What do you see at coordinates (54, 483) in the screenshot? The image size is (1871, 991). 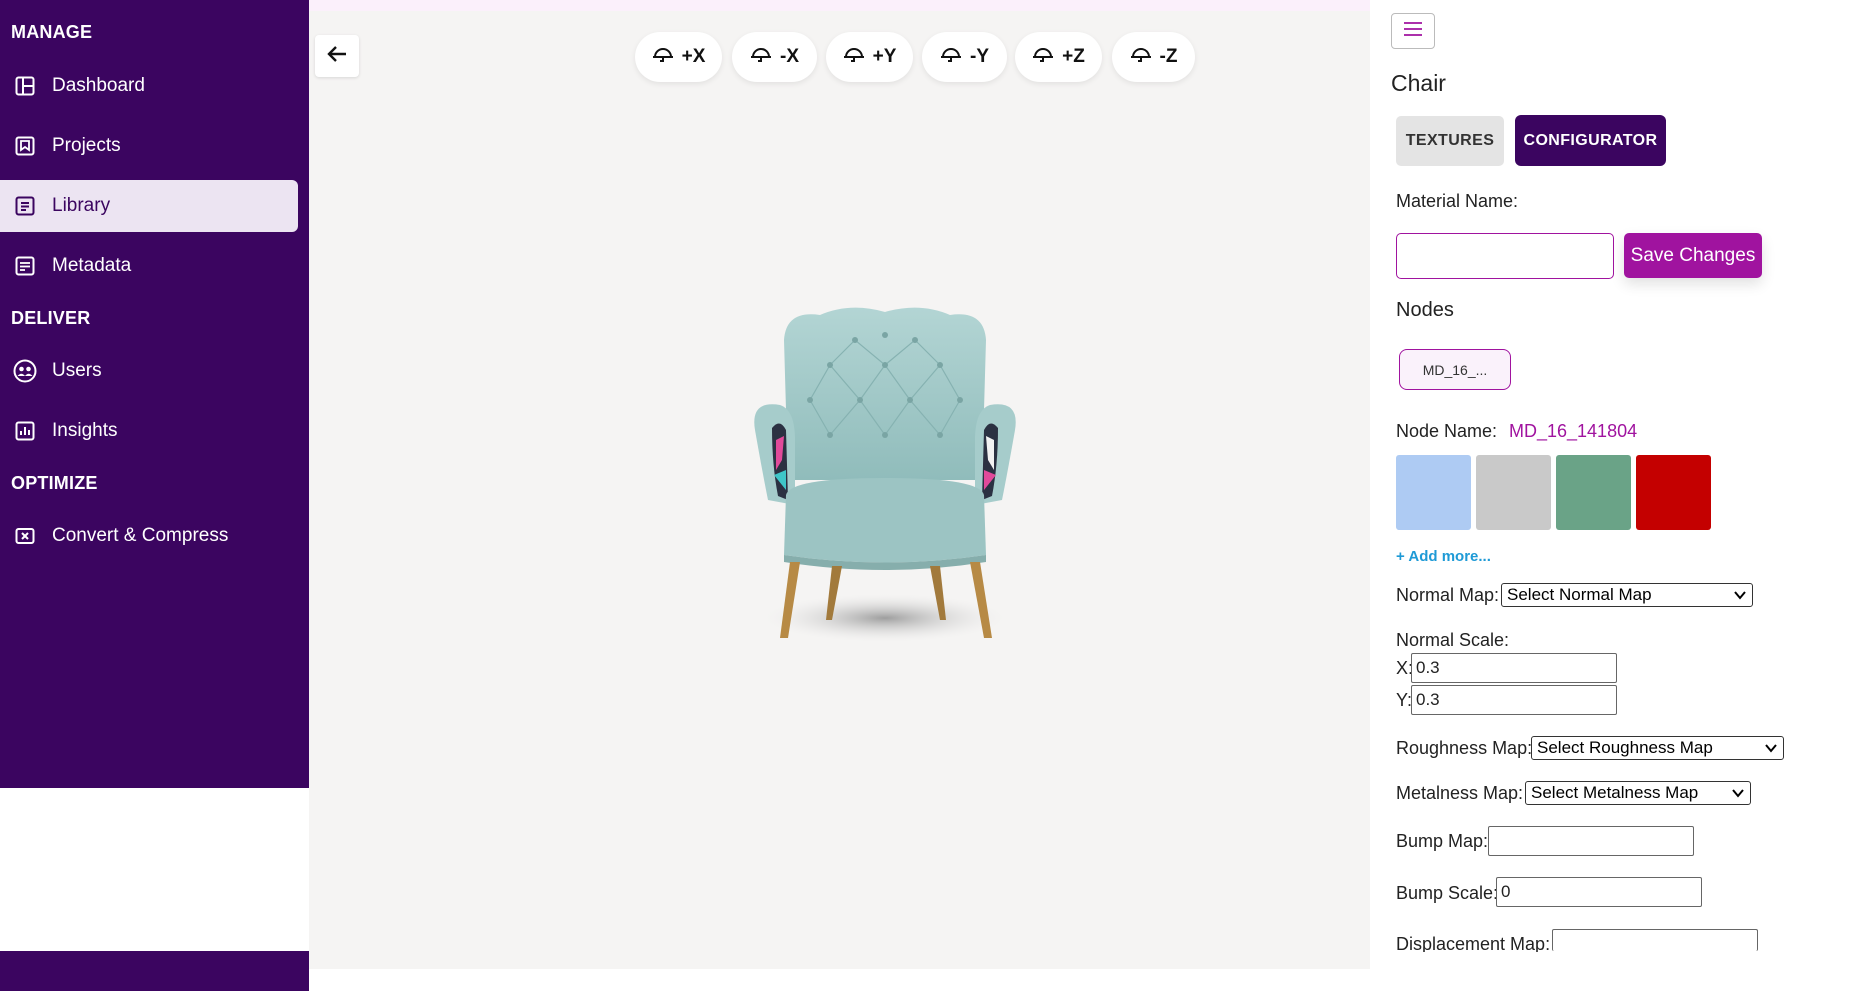 I see `section-optimize: OPTIMIZE` at bounding box center [54, 483].